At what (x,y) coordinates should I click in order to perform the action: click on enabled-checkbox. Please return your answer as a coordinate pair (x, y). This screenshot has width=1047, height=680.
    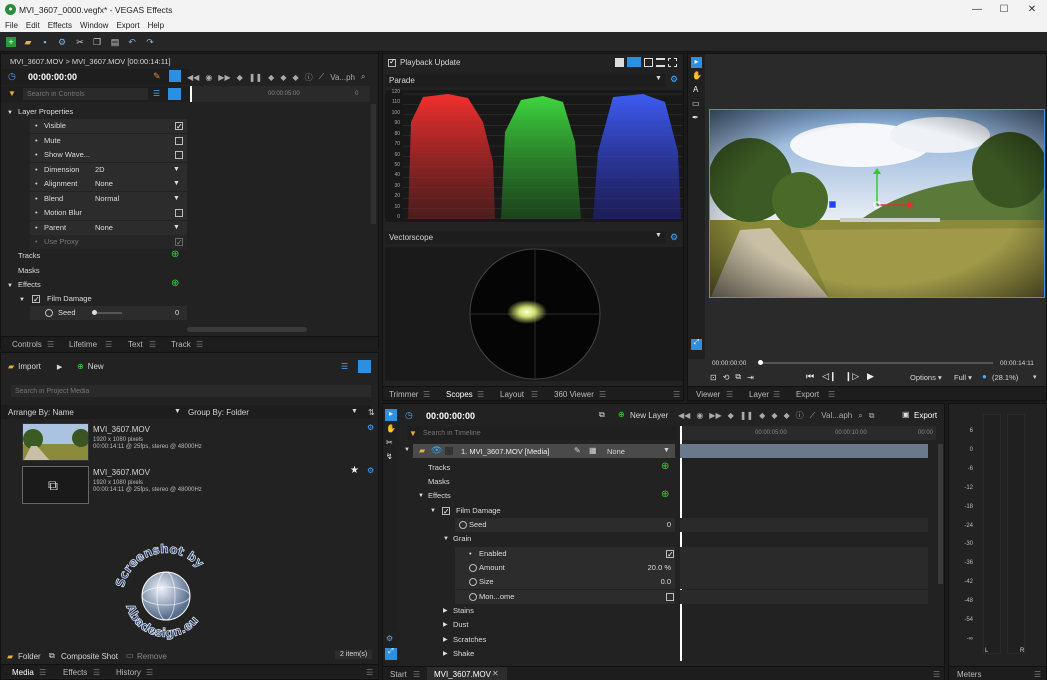
    Looking at the image, I should click on (670, 555).